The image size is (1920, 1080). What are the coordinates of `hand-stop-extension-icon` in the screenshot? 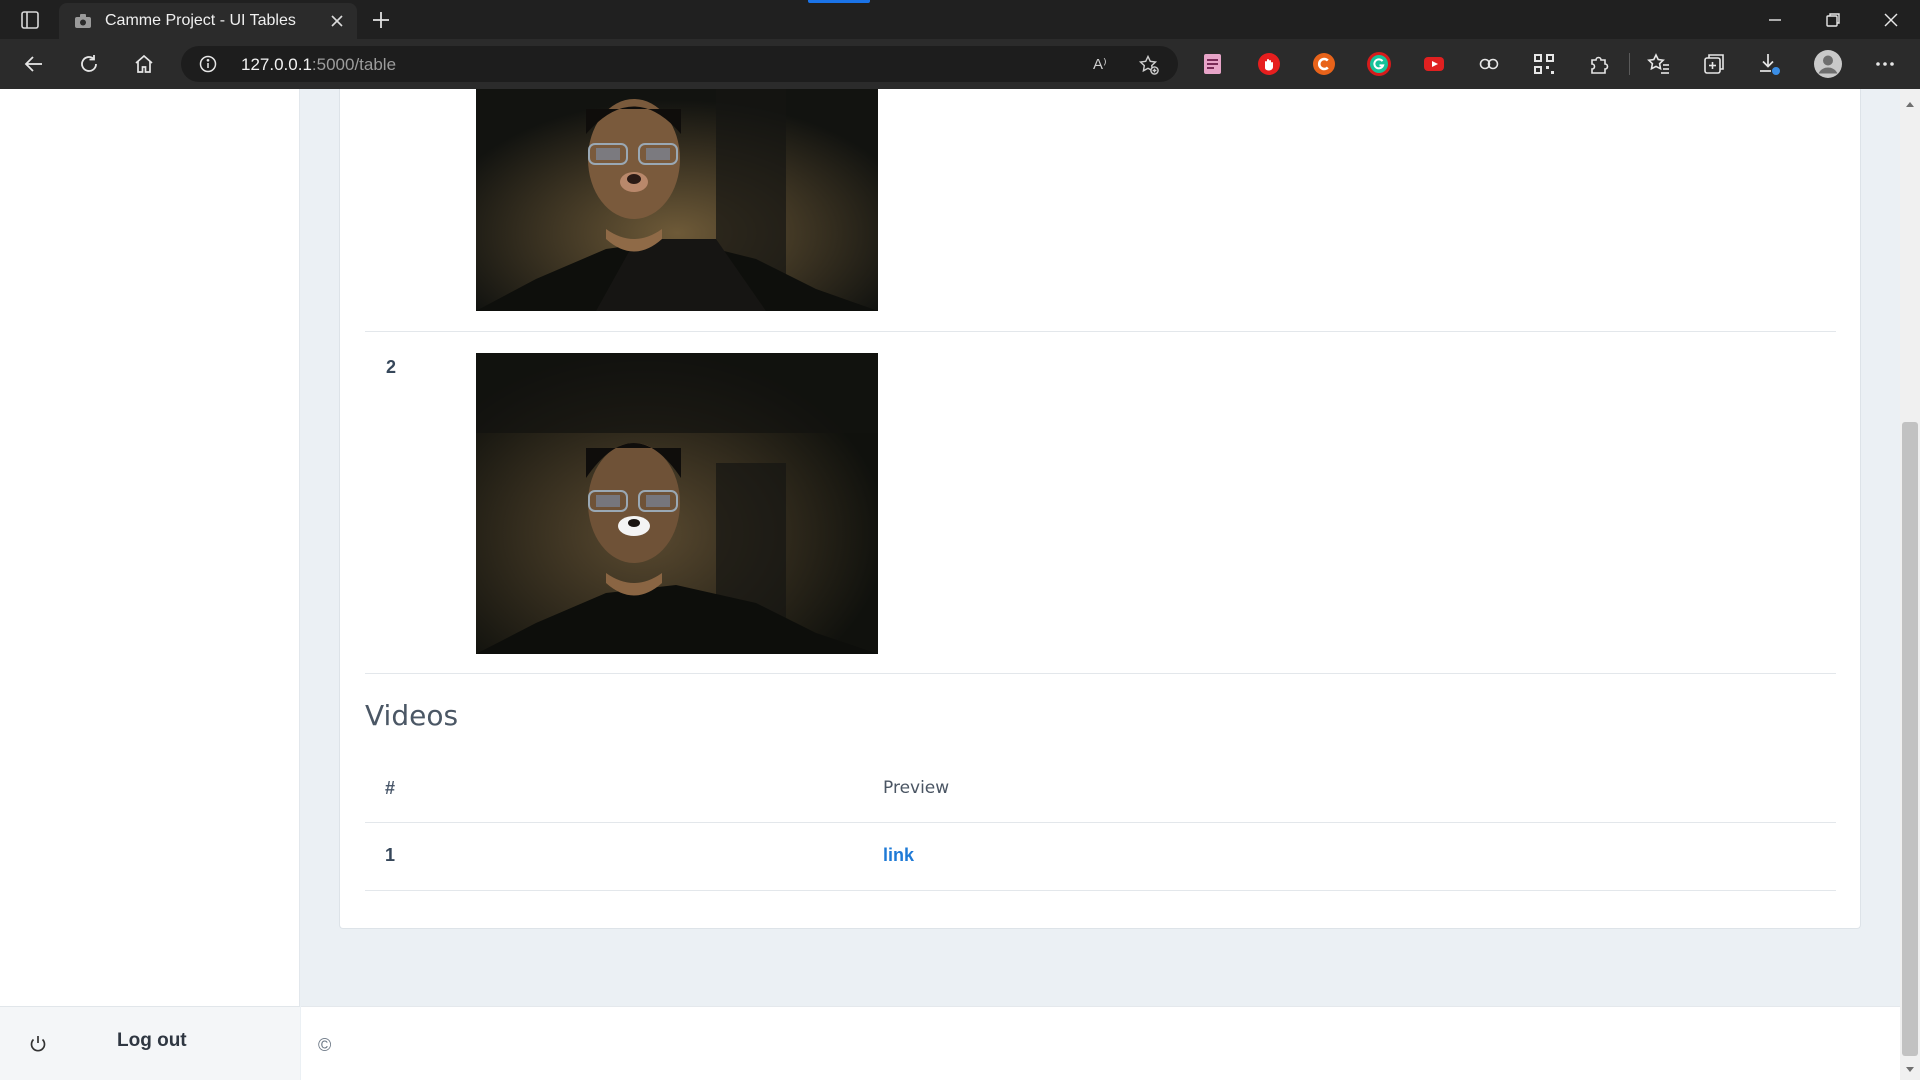 It's located at (1269, 64).